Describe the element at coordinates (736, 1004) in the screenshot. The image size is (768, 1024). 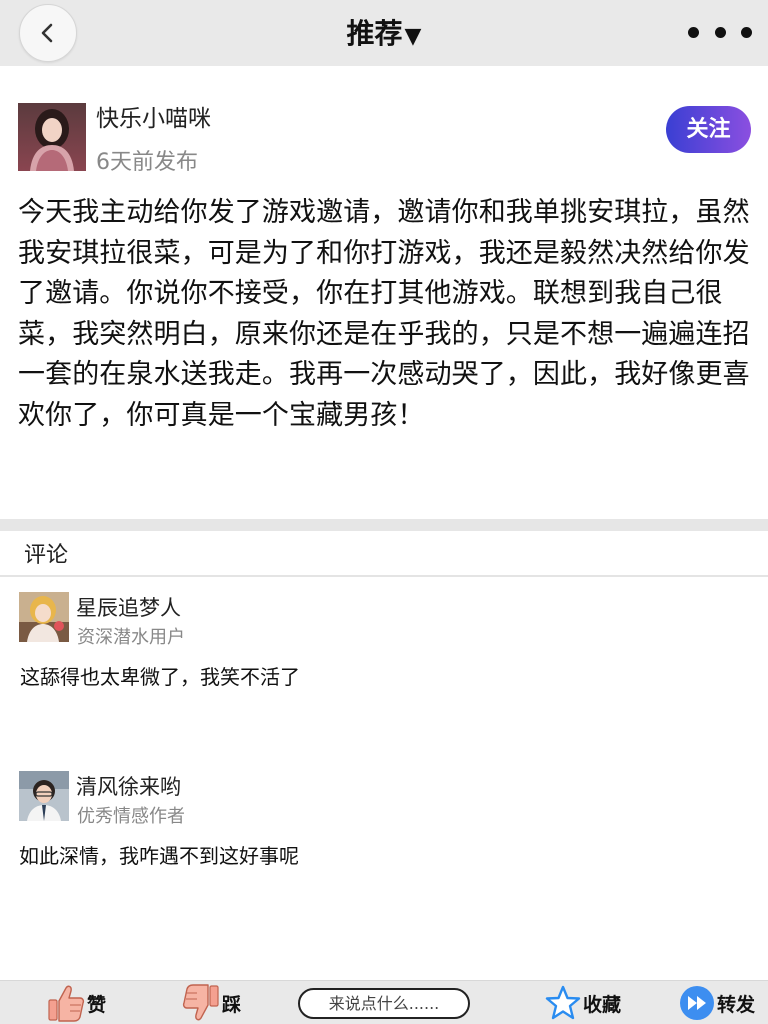
I see `share-label: 转发` at that location.